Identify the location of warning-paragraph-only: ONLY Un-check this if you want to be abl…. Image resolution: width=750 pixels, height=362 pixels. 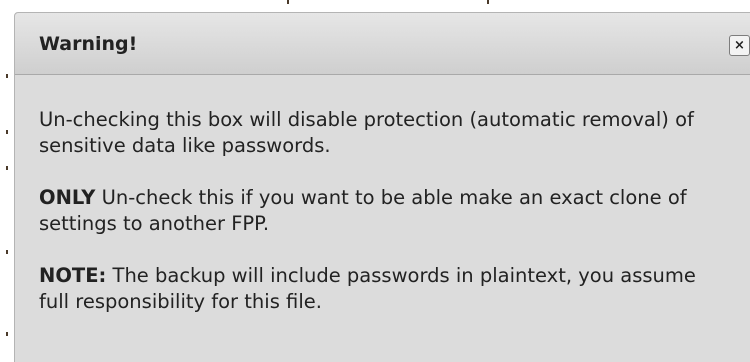
(379, 211).